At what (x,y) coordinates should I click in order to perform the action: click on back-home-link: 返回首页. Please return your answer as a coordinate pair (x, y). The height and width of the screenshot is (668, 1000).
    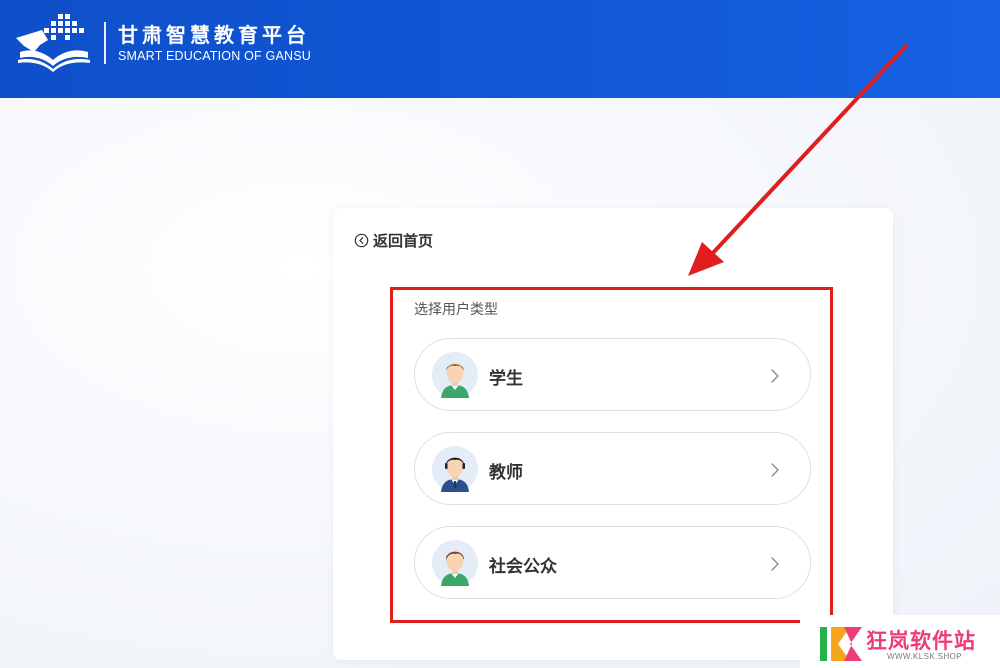
    Looking at the image, I should click on (393, 240).